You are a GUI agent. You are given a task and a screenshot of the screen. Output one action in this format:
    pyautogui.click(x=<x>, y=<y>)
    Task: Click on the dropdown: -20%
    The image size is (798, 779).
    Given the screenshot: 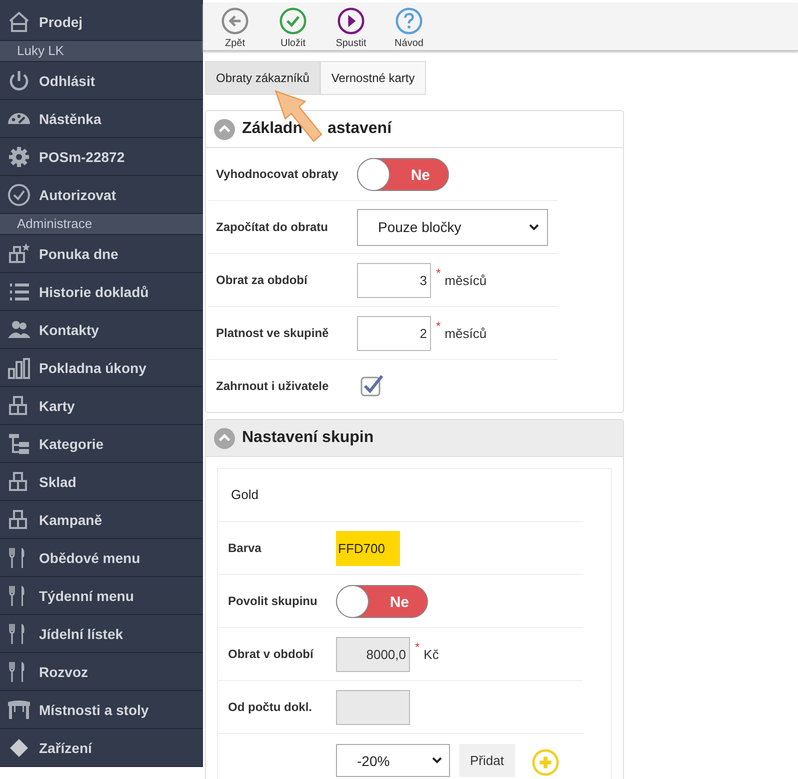 What is the action you would take?
    pyautogui.click(x=393, y=760)
    